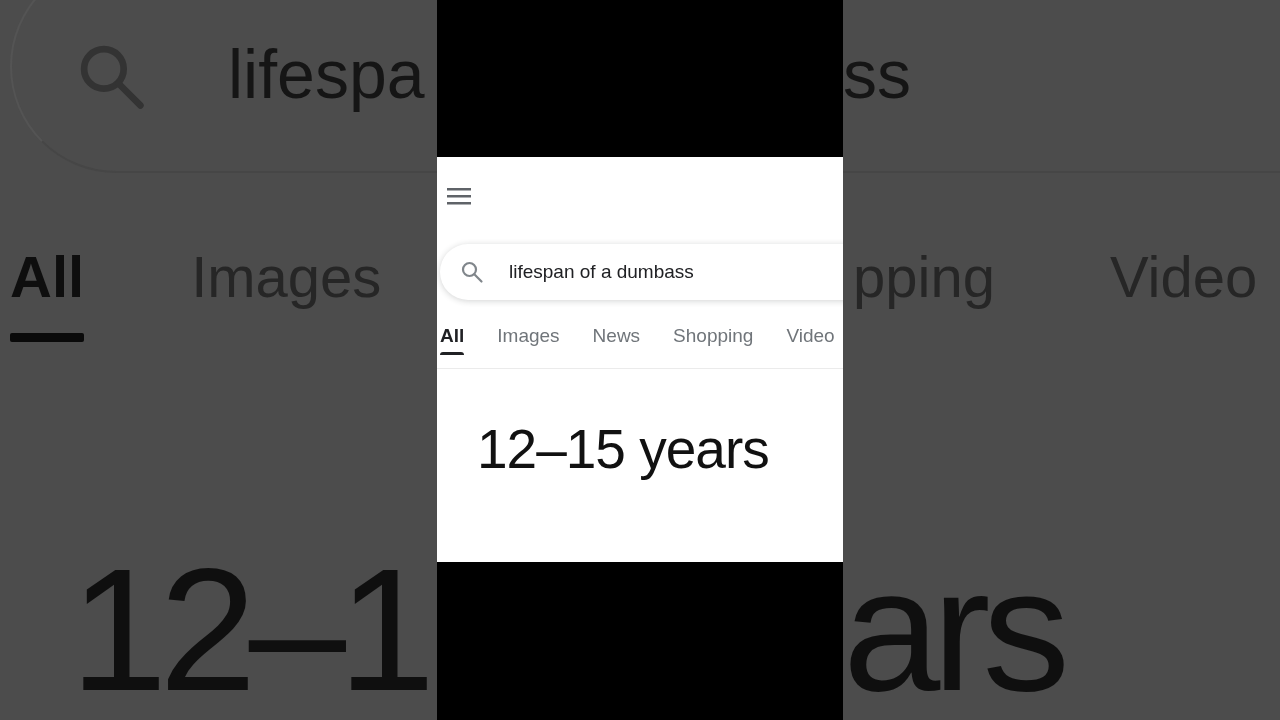 This screenshot has height=720, width=1280. What do you see at coordinates (249, 629) in the screenshot?
I see `answer-text: 12–1` at bounding box center [249, 629].